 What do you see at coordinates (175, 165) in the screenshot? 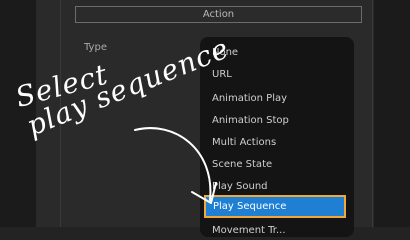
I see `annotation-arrow-icon` at bounding box center [175, 165].